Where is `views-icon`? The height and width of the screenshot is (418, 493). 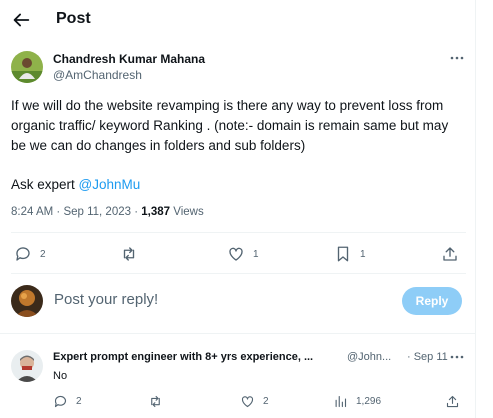
views-icon is located at coordinates (341, 401).